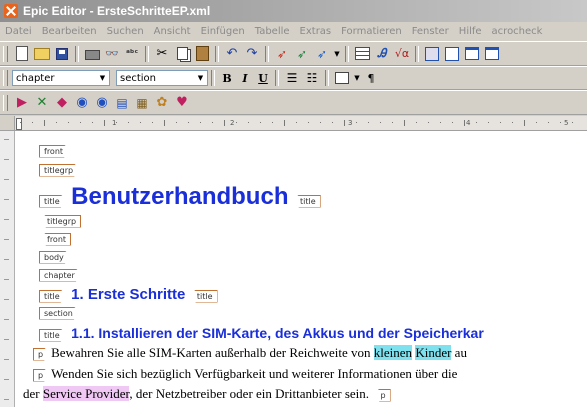 The width and height of the screenshot is (587, 407). I want to click on p-end-tag: p, so click(381, 395).